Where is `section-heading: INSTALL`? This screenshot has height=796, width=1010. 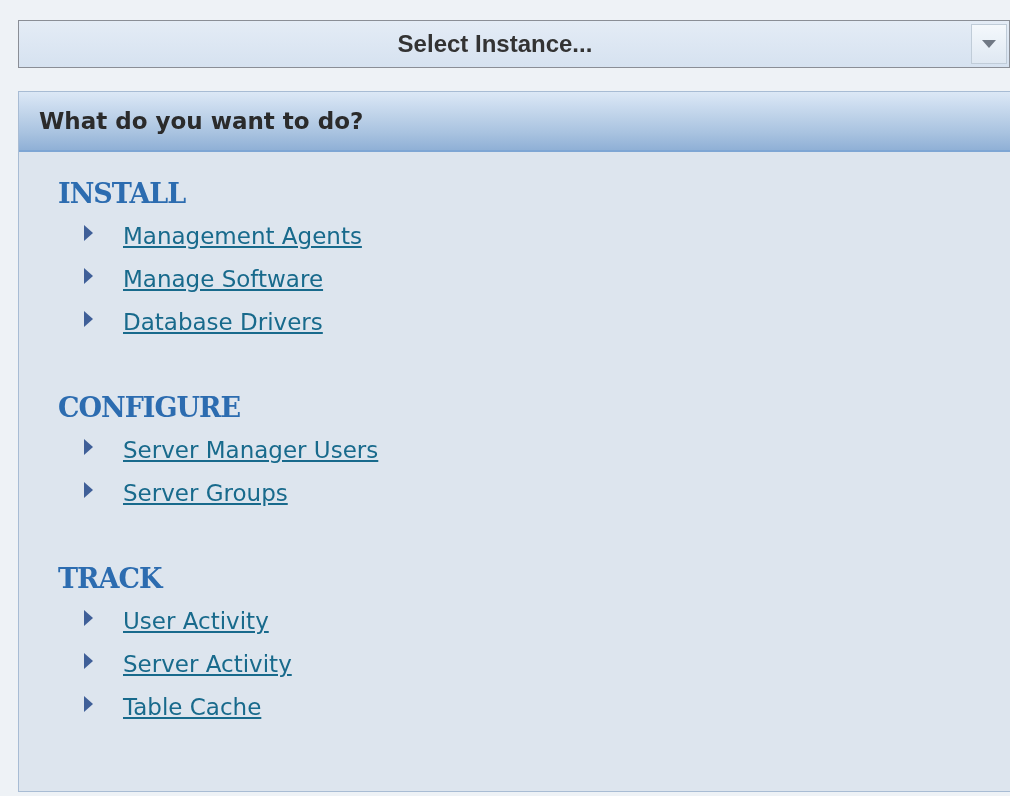 section-heading: INSTALL is located at coordinates (122, 193).